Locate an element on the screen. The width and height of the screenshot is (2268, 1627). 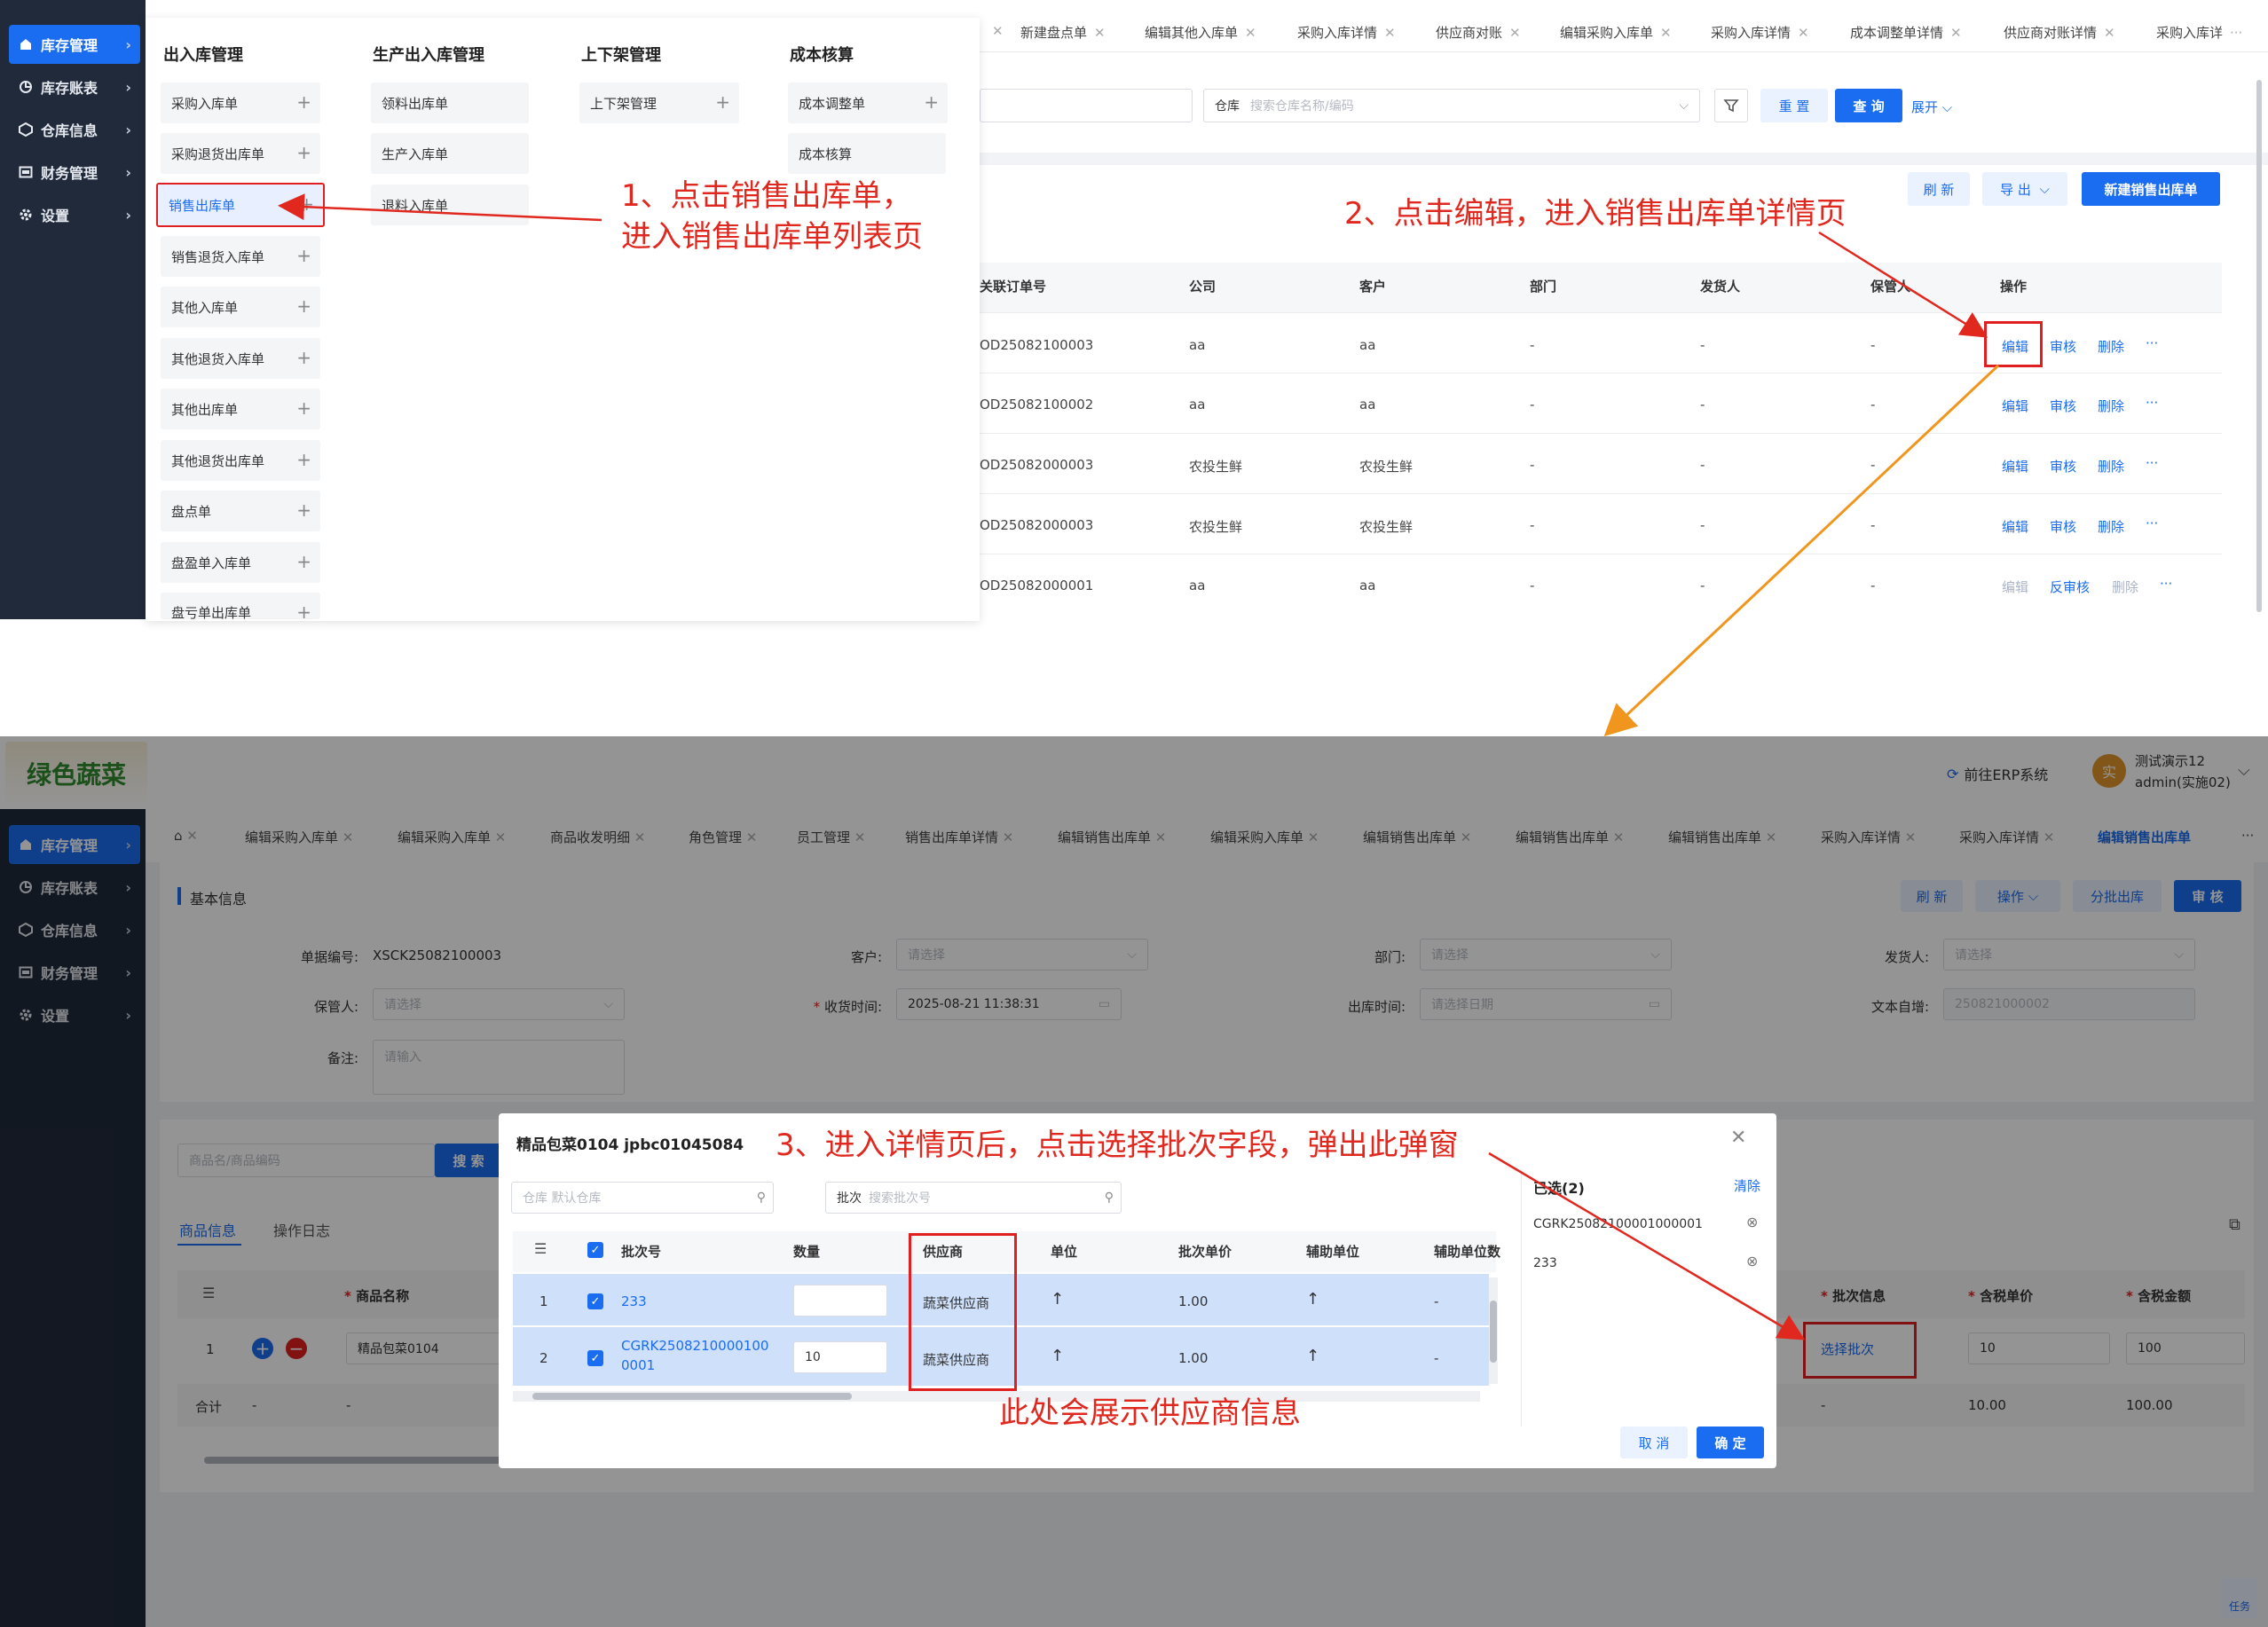
arrow-to-select-batch is located at coordinates (1647, 1245).